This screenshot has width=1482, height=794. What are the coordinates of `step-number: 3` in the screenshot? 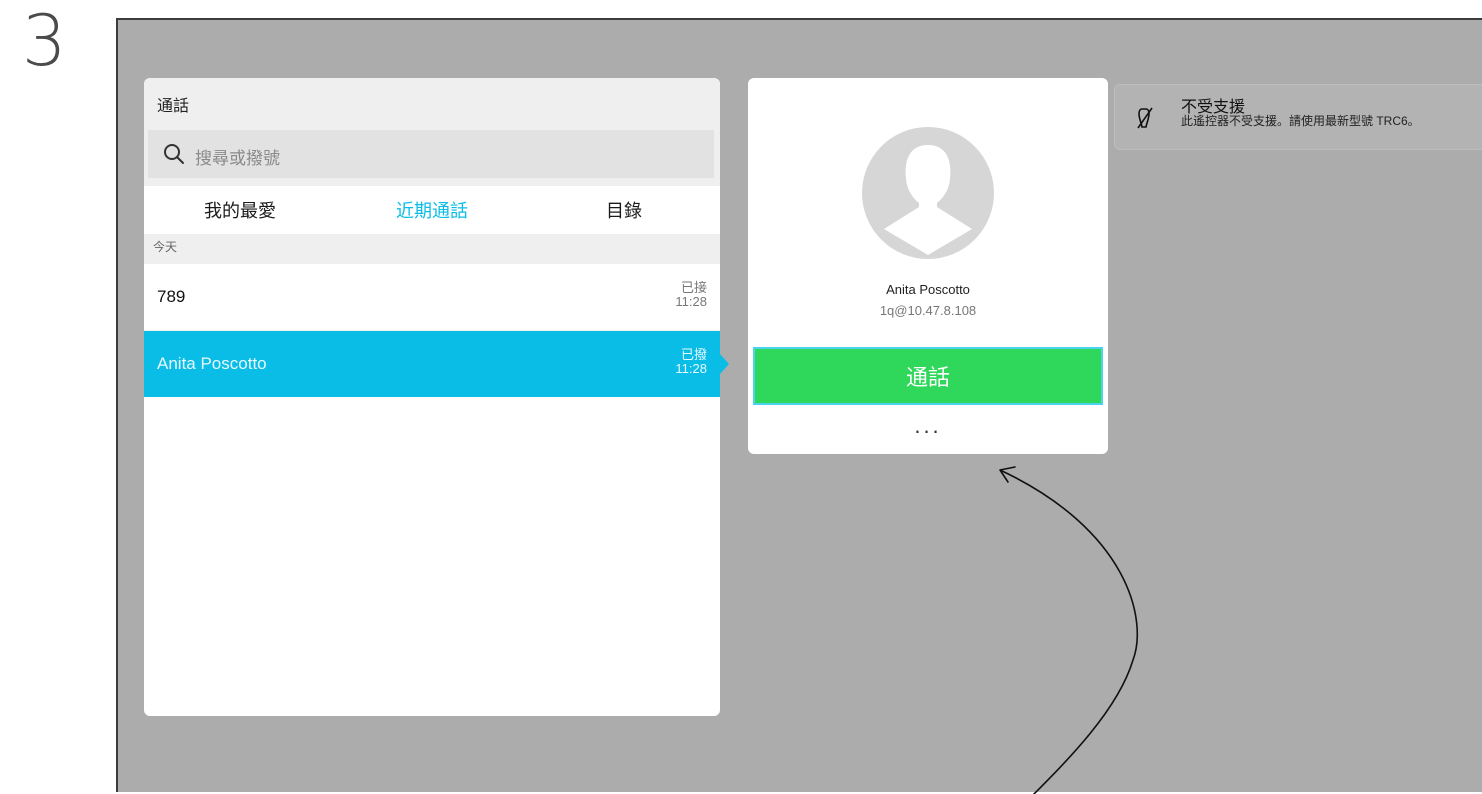 It's located at (44, 41).